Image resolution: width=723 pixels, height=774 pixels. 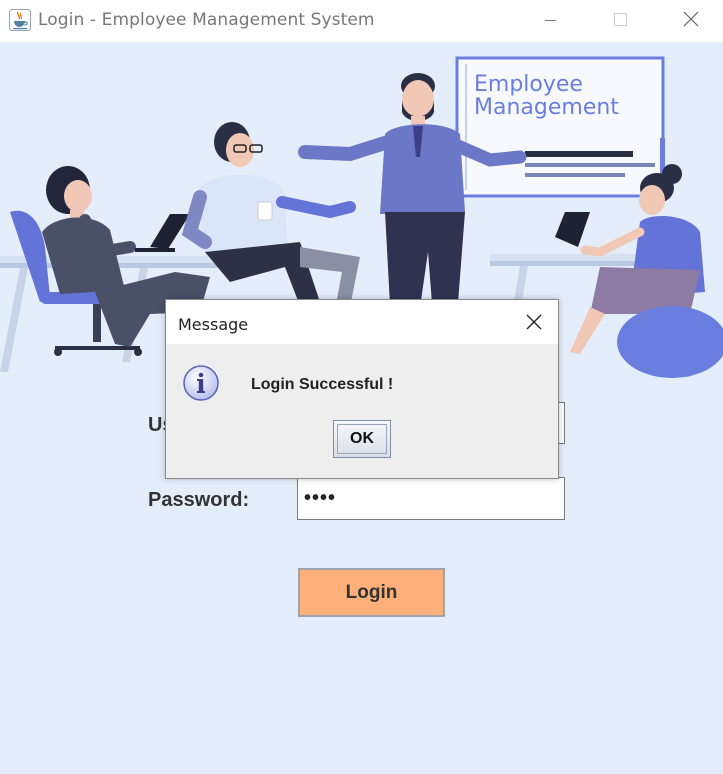 What do you see at coordinates (20, 20) in the screenshot?
I see `java-cup-icon` at bounding box center [20, 20].